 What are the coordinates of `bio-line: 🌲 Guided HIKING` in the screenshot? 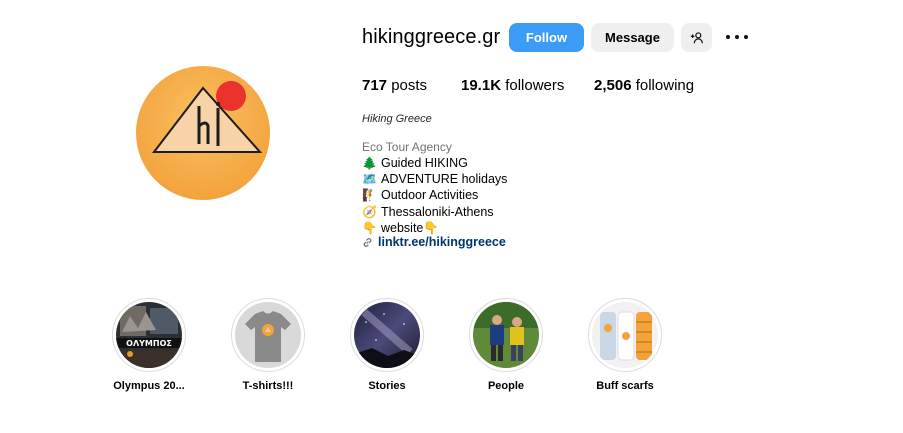 It's located at (434, 163).